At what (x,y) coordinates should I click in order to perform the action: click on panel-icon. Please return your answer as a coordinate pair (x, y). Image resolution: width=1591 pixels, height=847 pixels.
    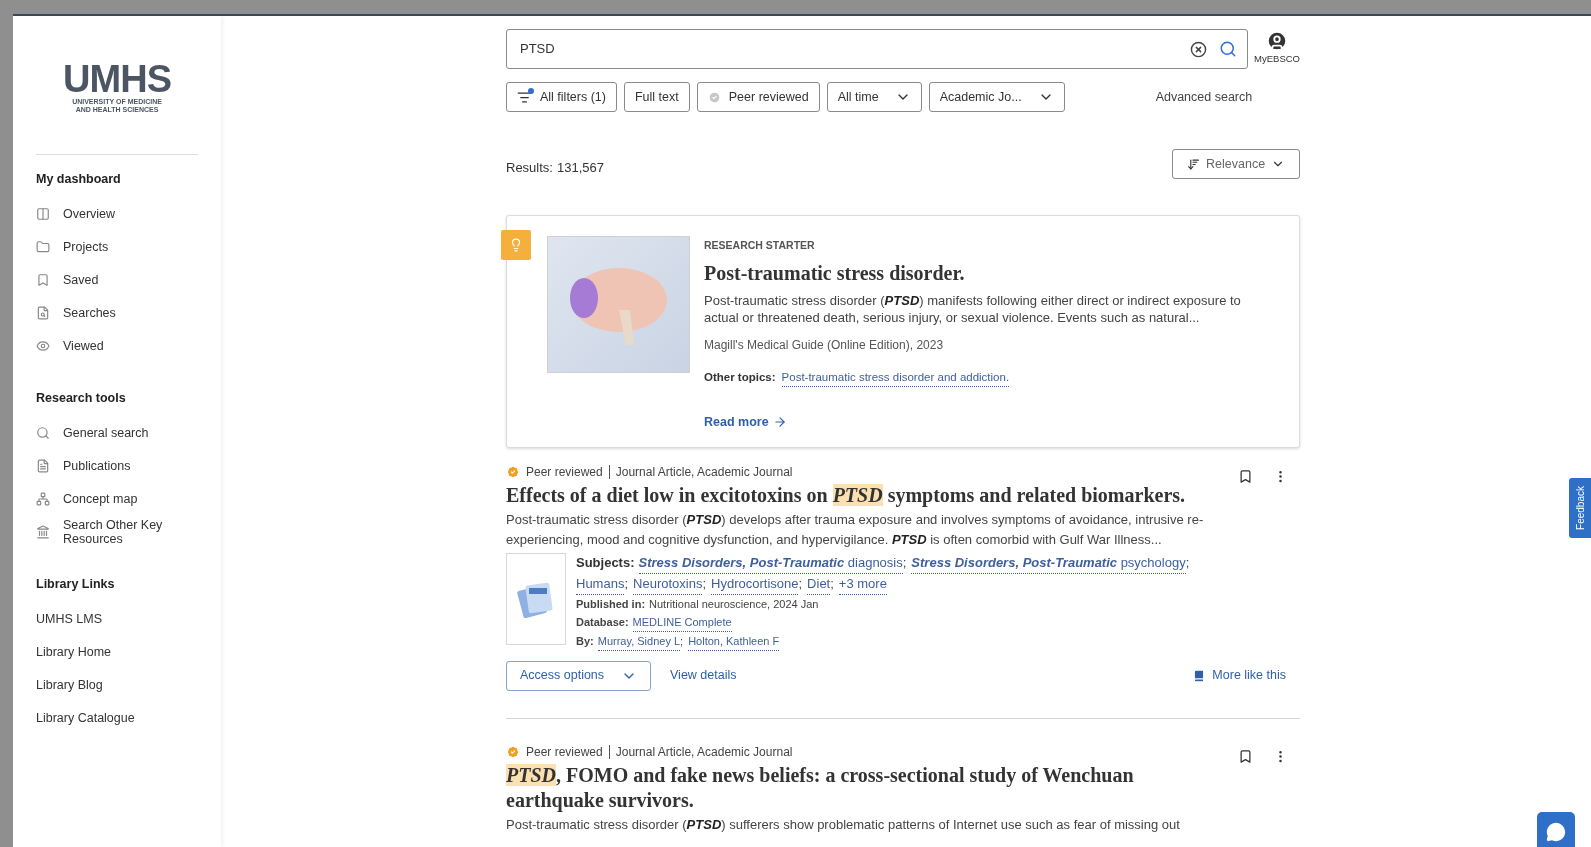
    Looking at the image, I should click on (43, 213).